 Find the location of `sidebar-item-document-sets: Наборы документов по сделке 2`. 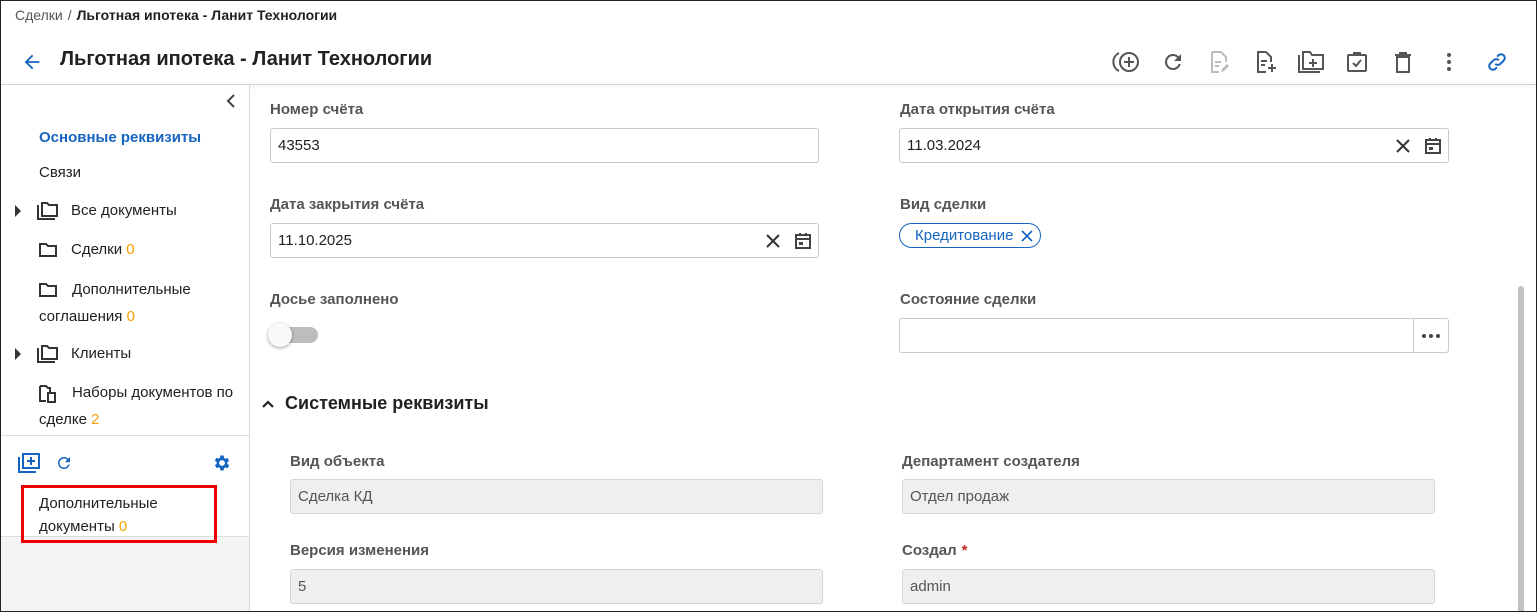

sidebar-item-document-sets: Наборы документов по сделке 2 is located at coordinates (125, 408).